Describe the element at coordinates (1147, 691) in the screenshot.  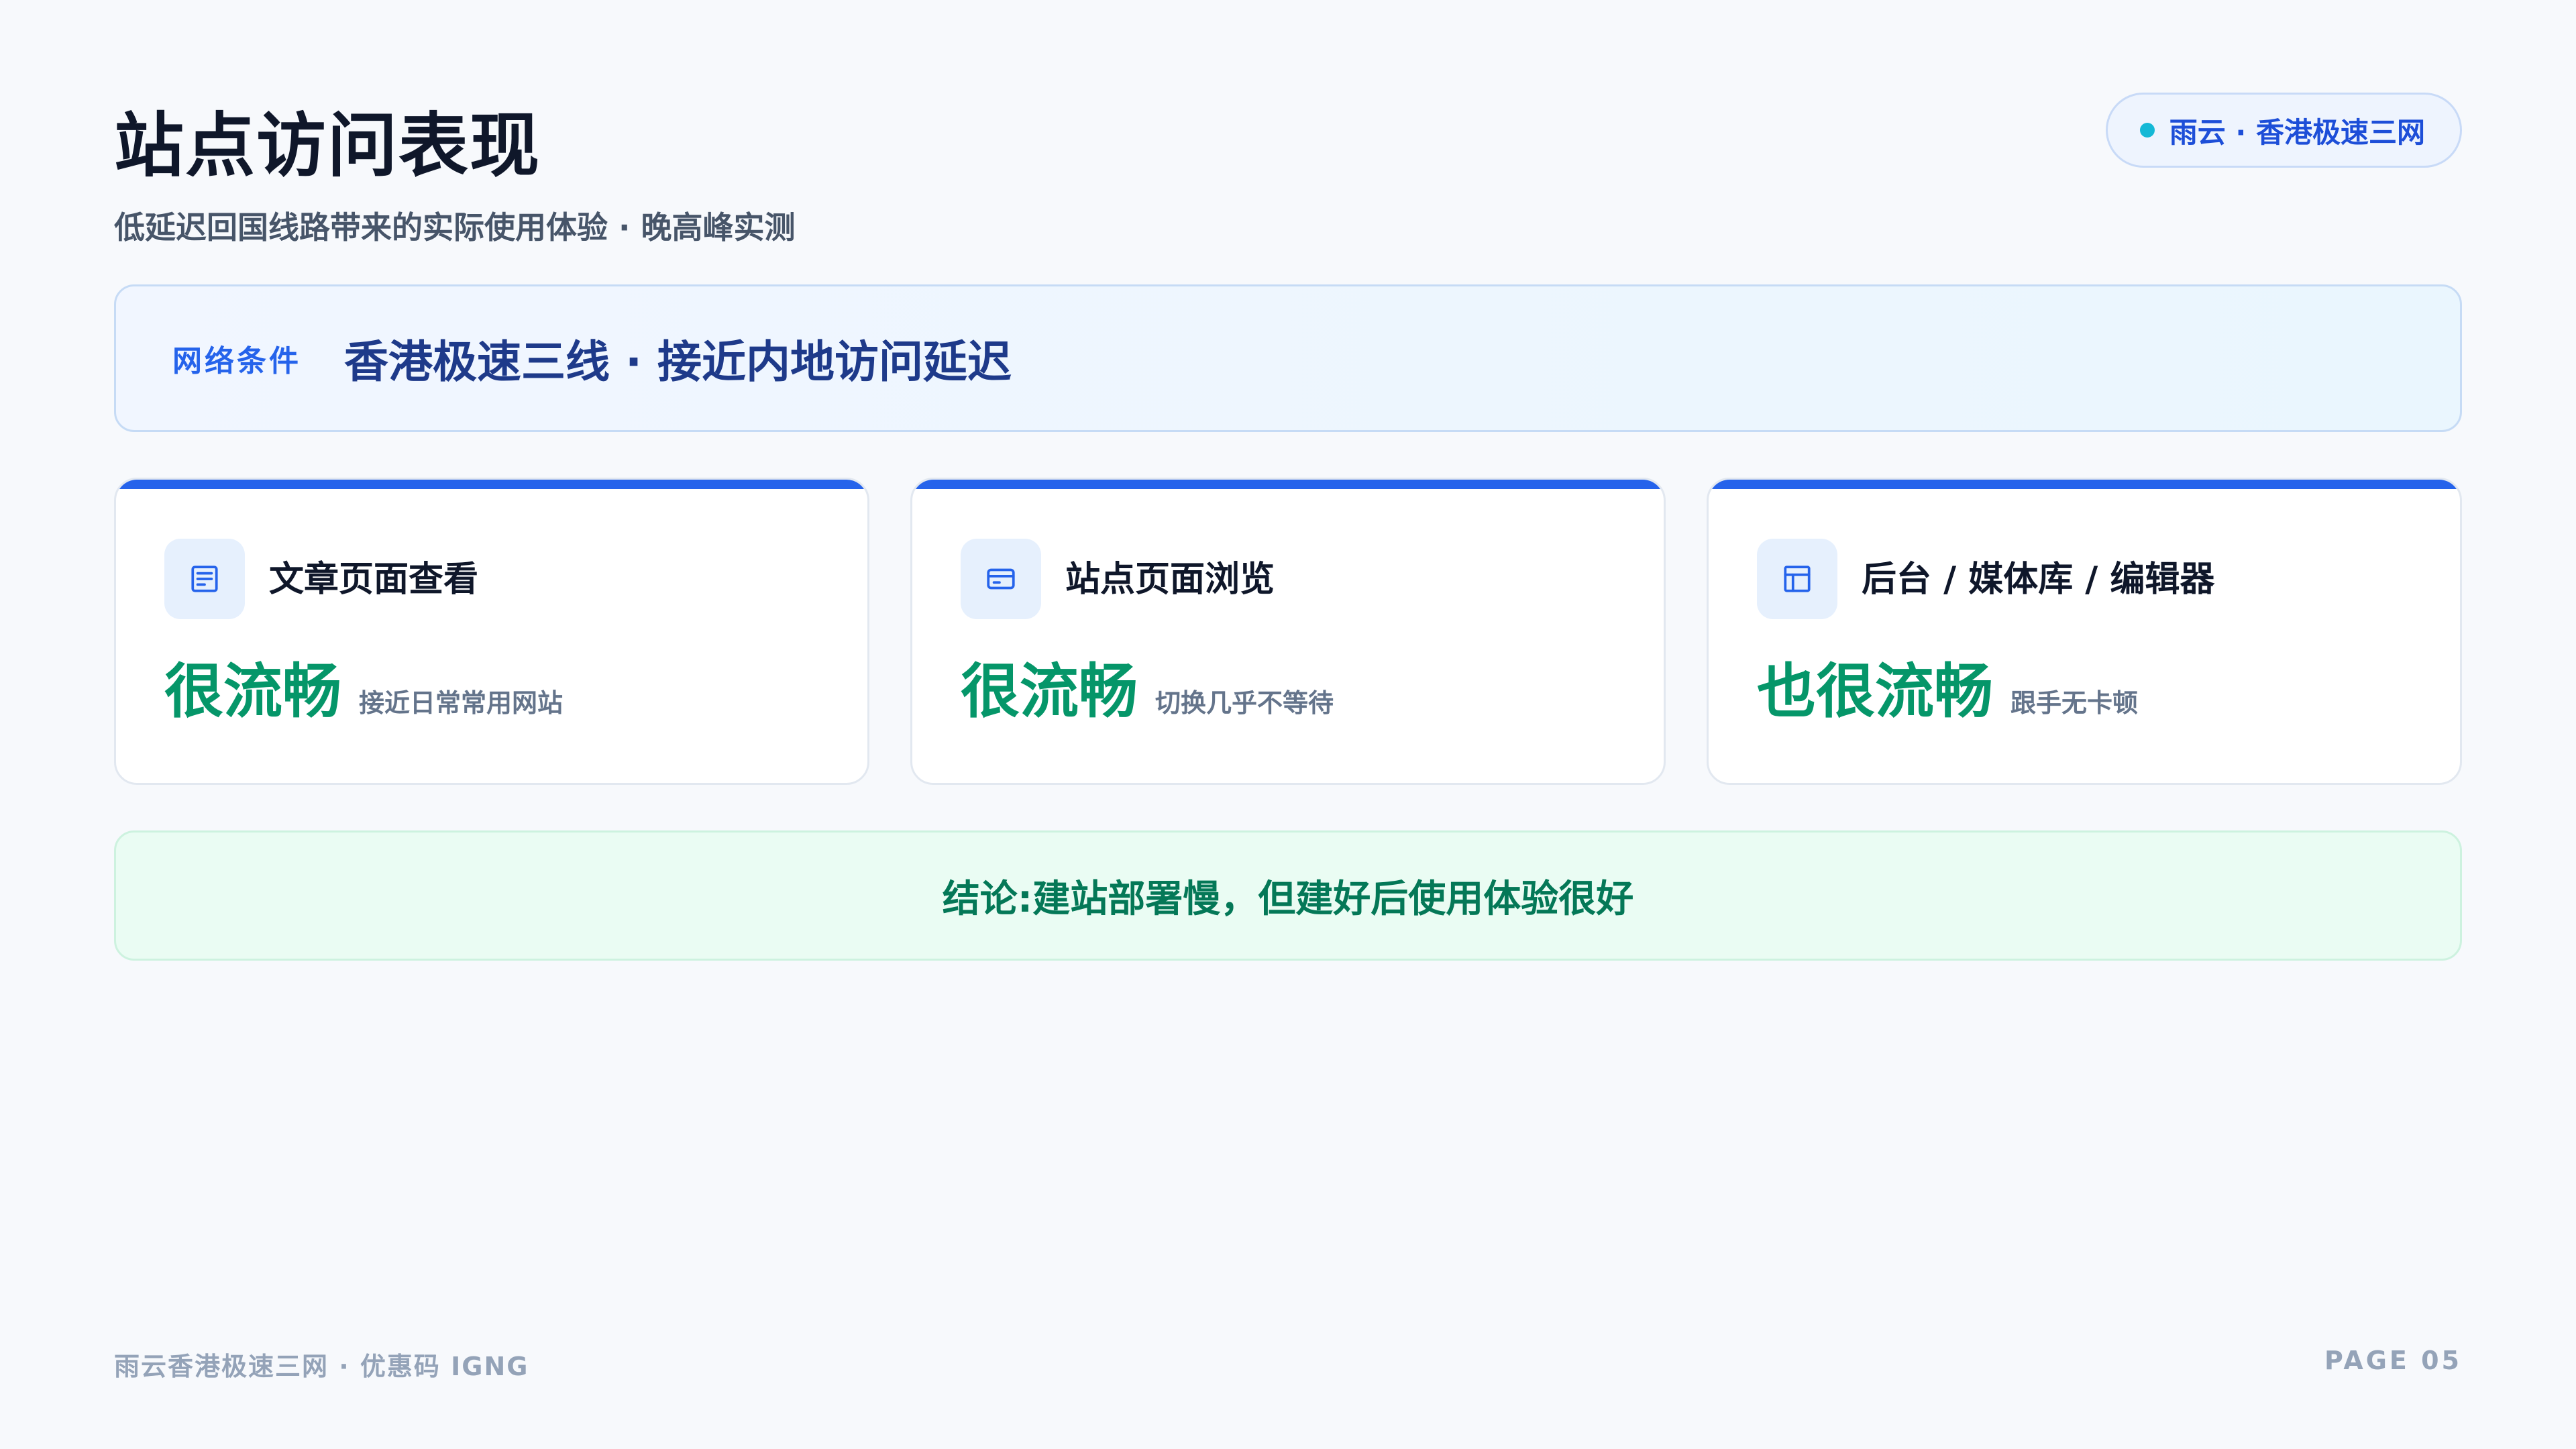
I see `card-metric: 很流畅 切换几乎不等待` at that location.